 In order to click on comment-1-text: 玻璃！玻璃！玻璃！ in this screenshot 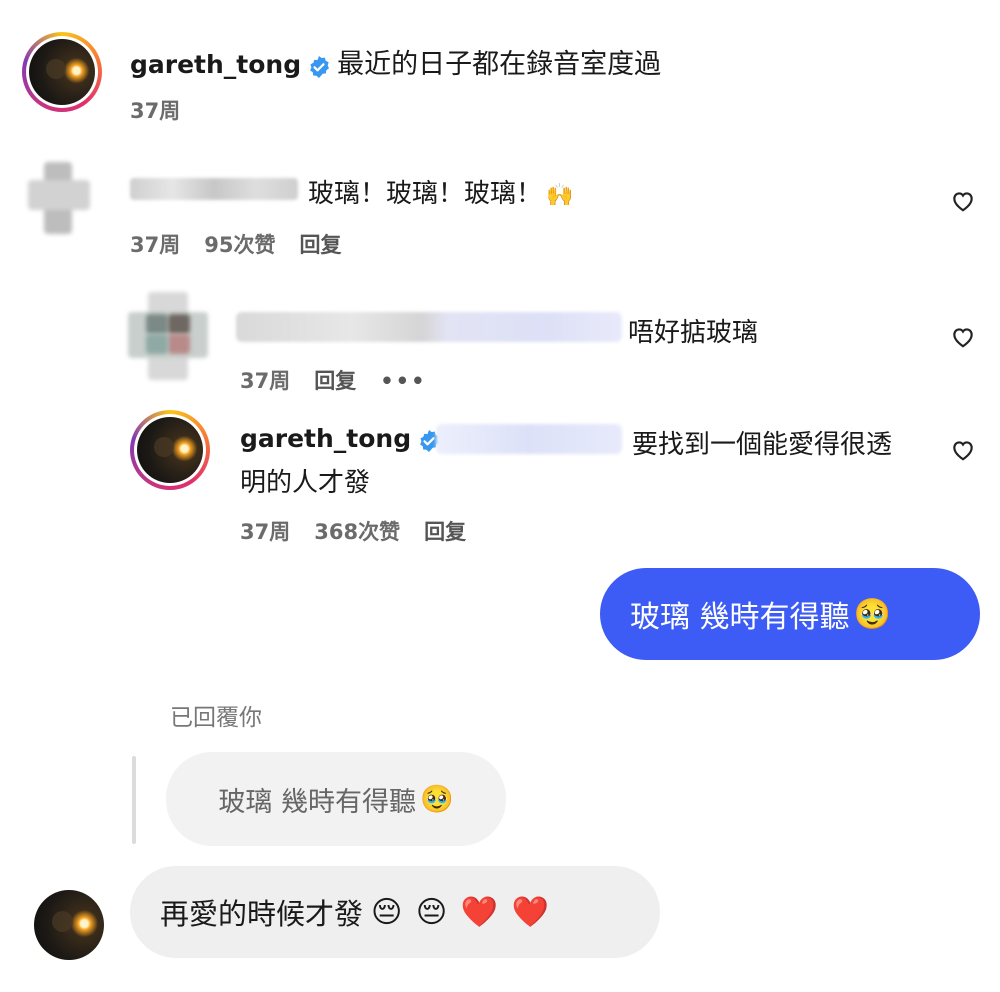, I will do `click(425, 194)`.